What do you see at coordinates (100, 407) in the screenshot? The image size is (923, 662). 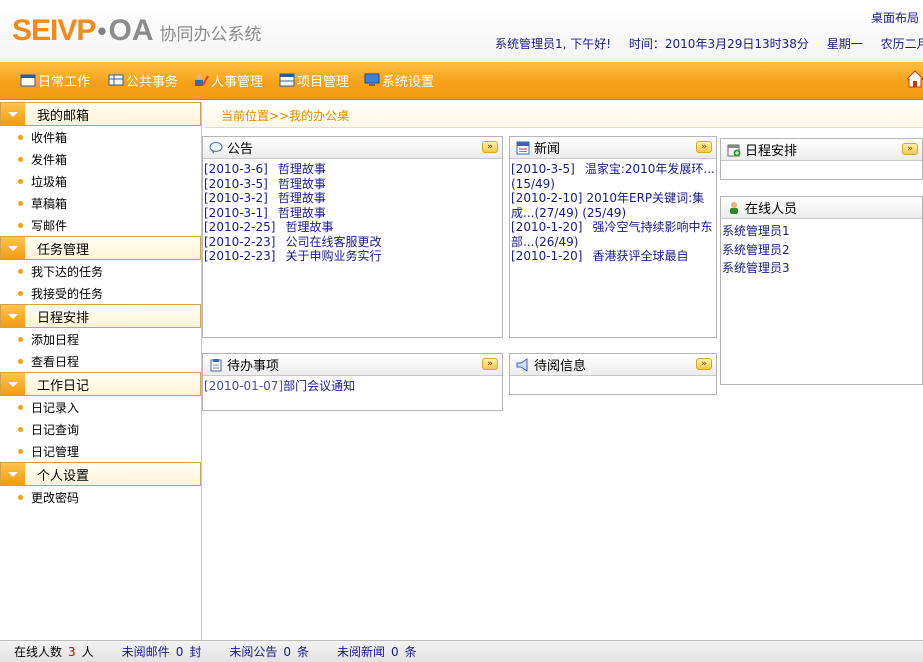 I see `sidebar-item-diary-entry: 日记录入` at bounding box center [100, 407].